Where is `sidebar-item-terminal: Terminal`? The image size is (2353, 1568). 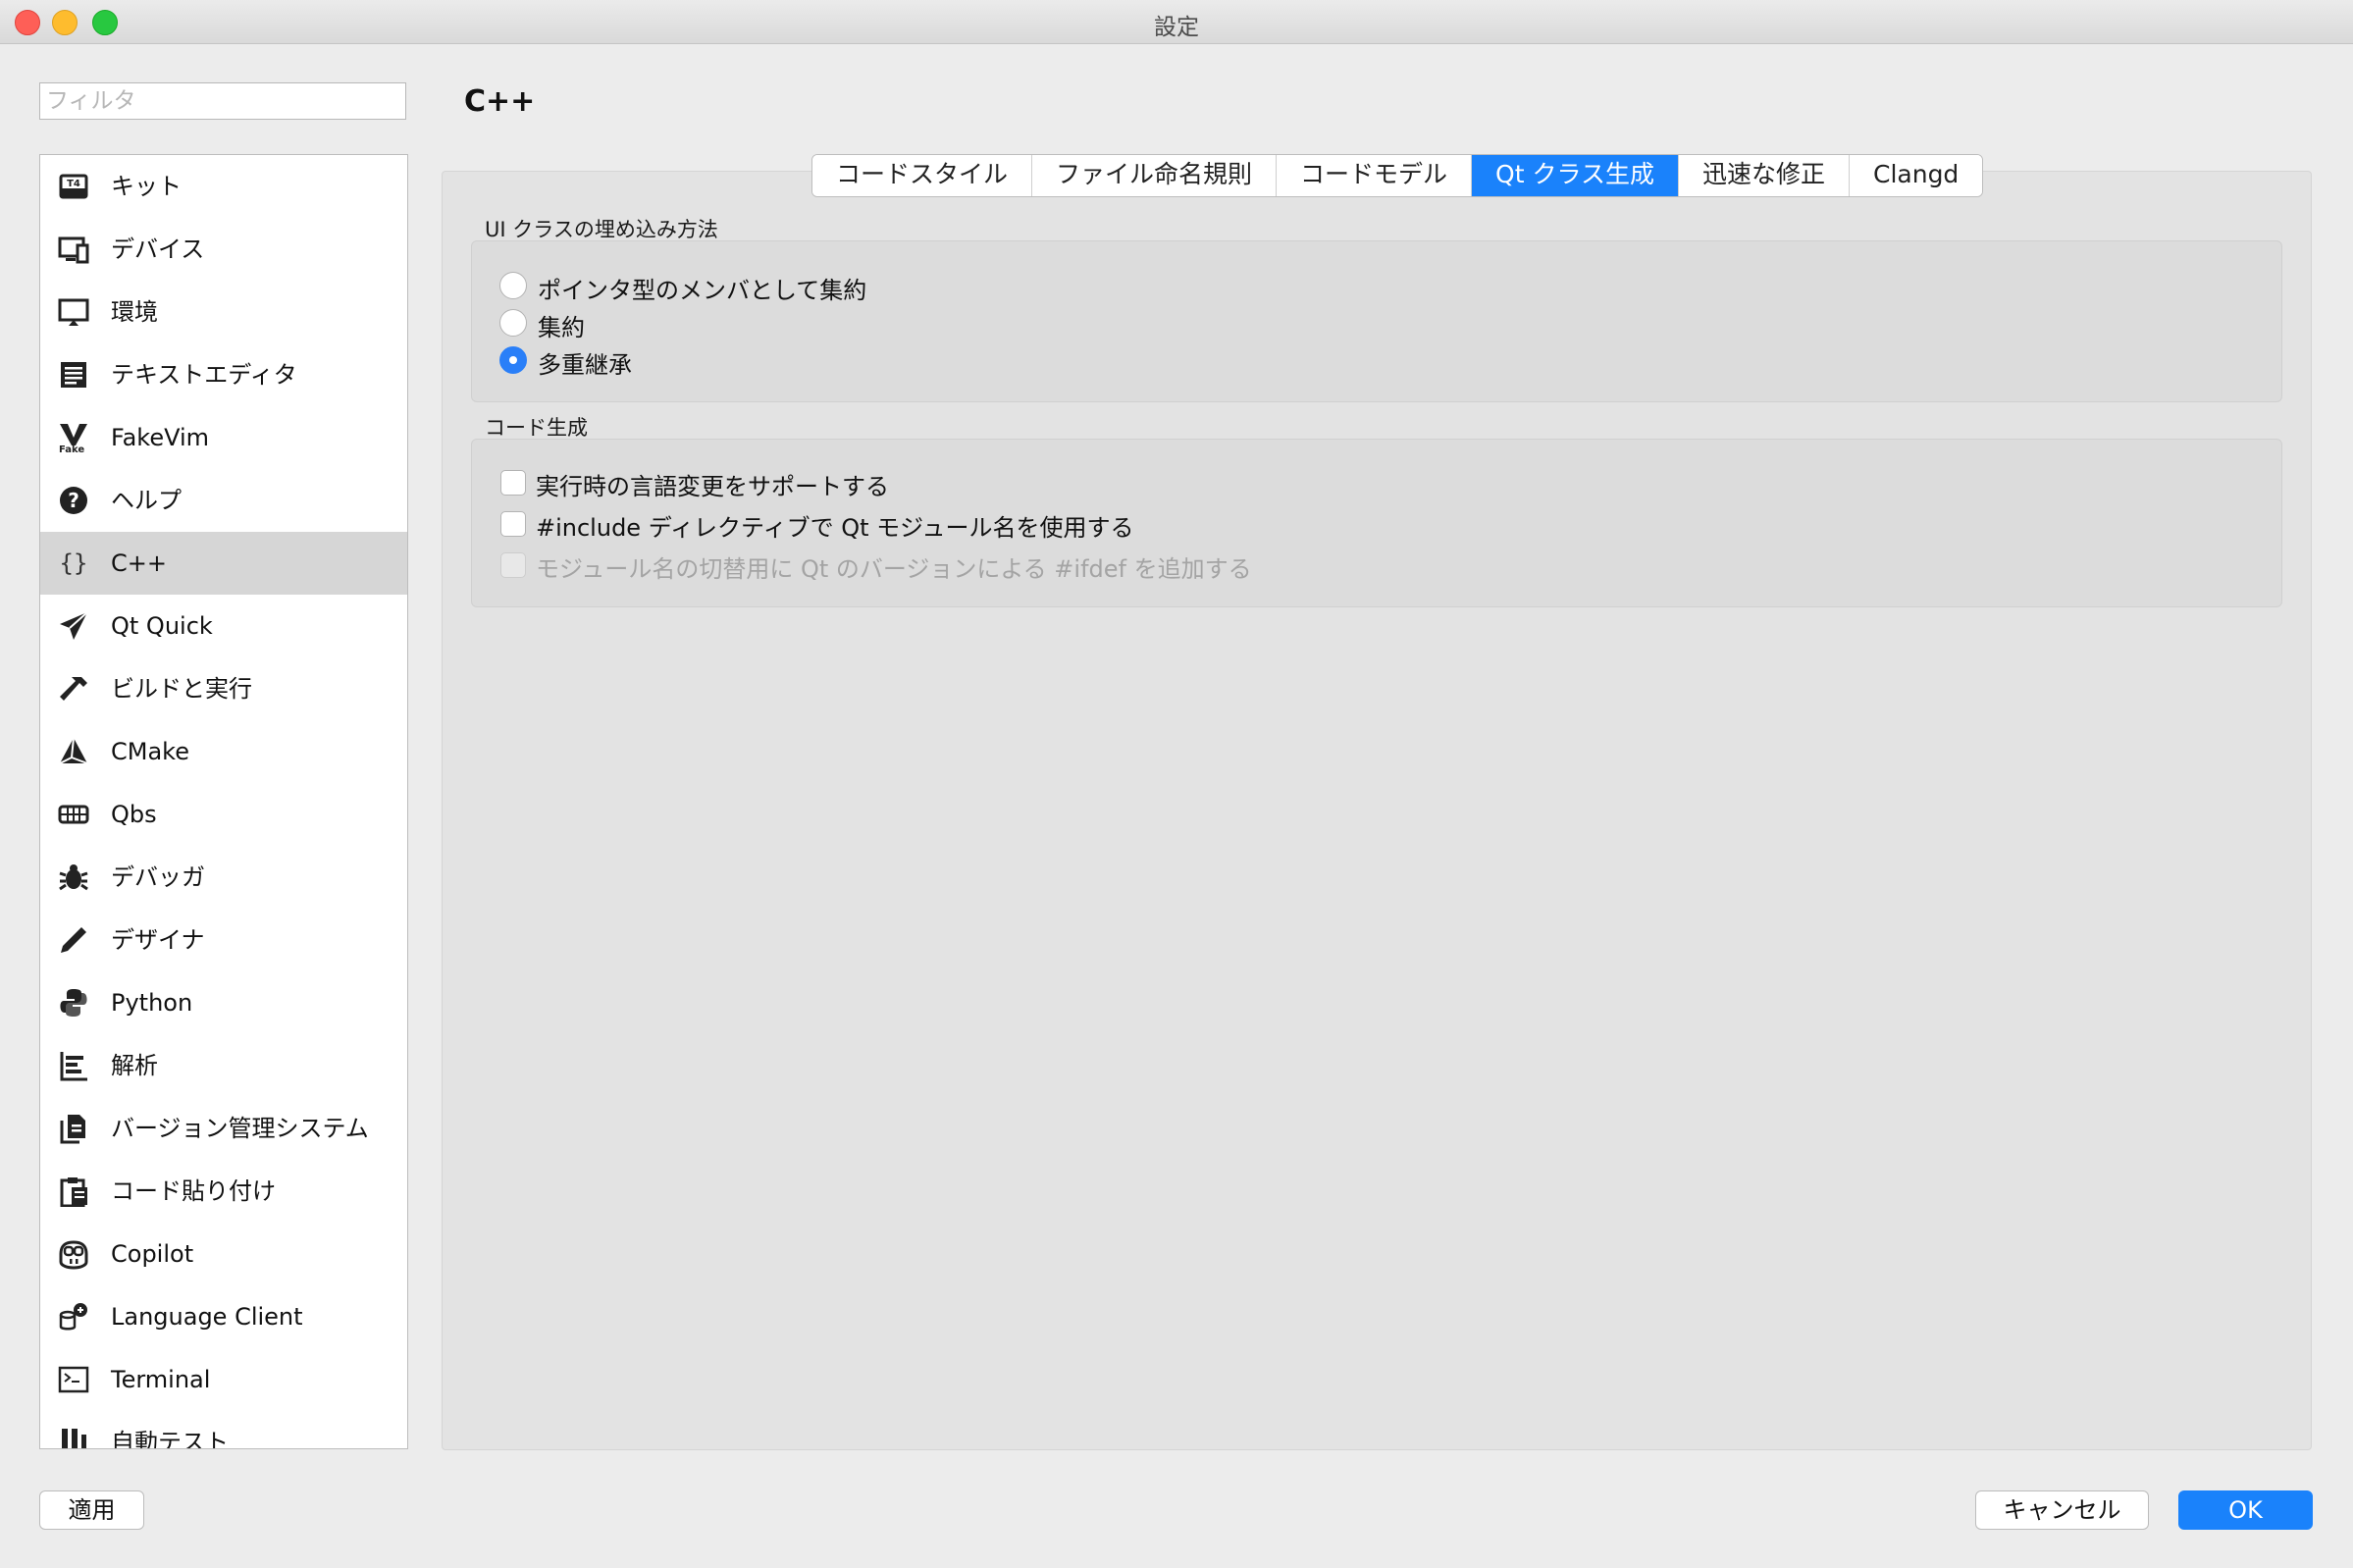 sidebar-item-terminal: Terminal is located at coordinates (223, 1379).